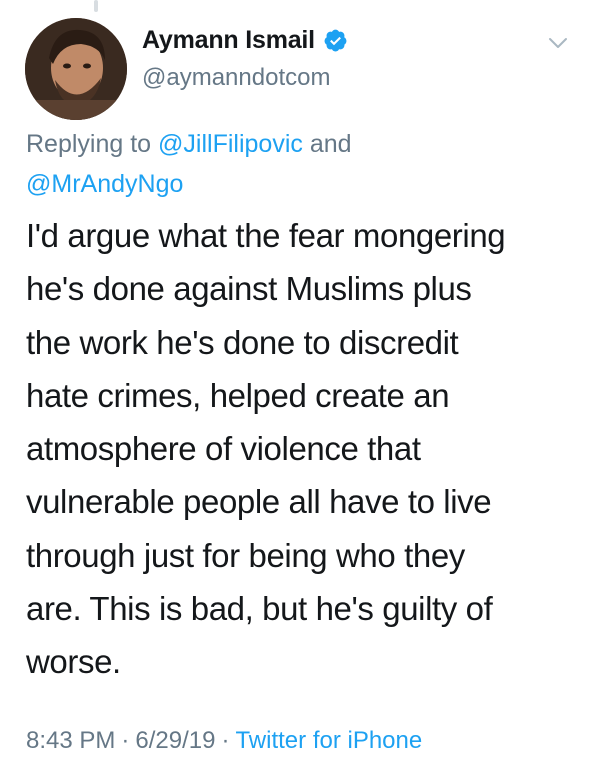 The image size is (590, 781). I want to click on replying-to-prefix: Replying to, so click(89, 144).